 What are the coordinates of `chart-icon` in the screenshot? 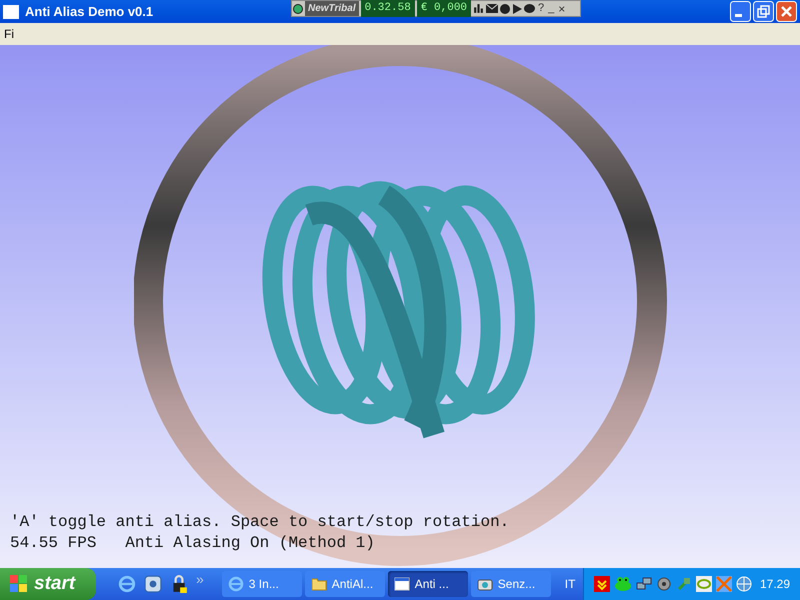 It's located at (478, 8).